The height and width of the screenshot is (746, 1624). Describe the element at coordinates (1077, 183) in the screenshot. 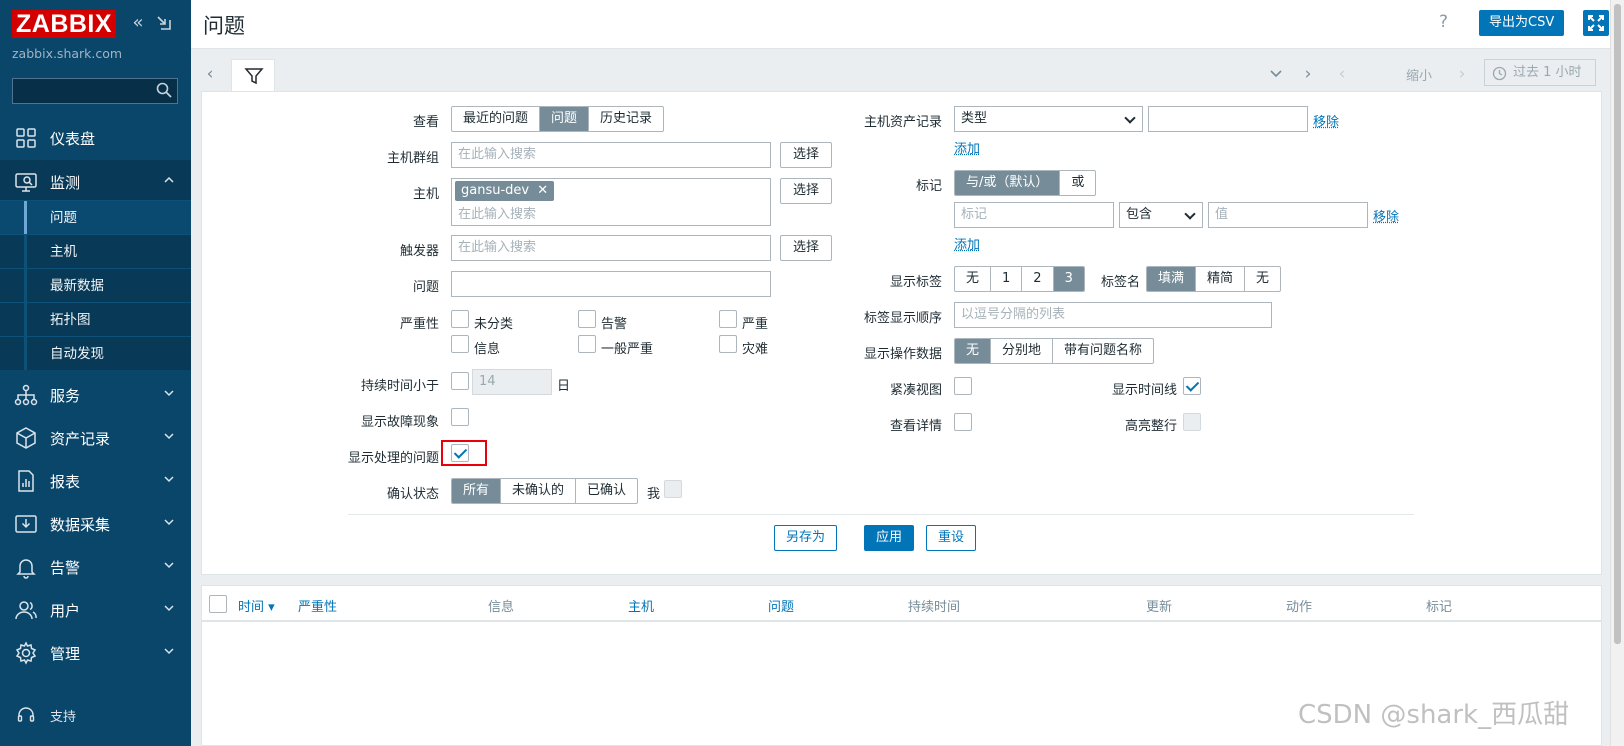

I see `tags-operator-or: 或` at that location.